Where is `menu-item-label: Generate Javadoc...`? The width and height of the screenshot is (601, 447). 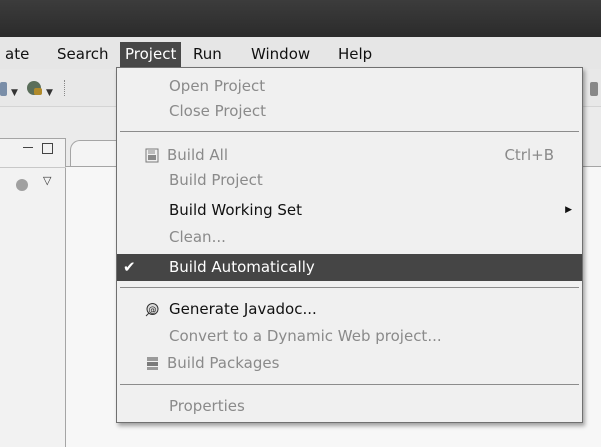
menu-item-label: Generate Javadoc... is located at coordinates (243, 309).